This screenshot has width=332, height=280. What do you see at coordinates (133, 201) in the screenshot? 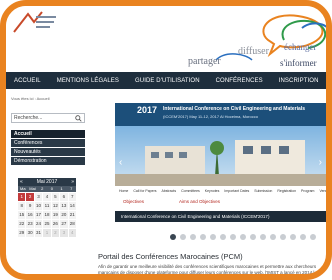
I see `slide-caption-left: Objectives` at bounding box center [133, 201].